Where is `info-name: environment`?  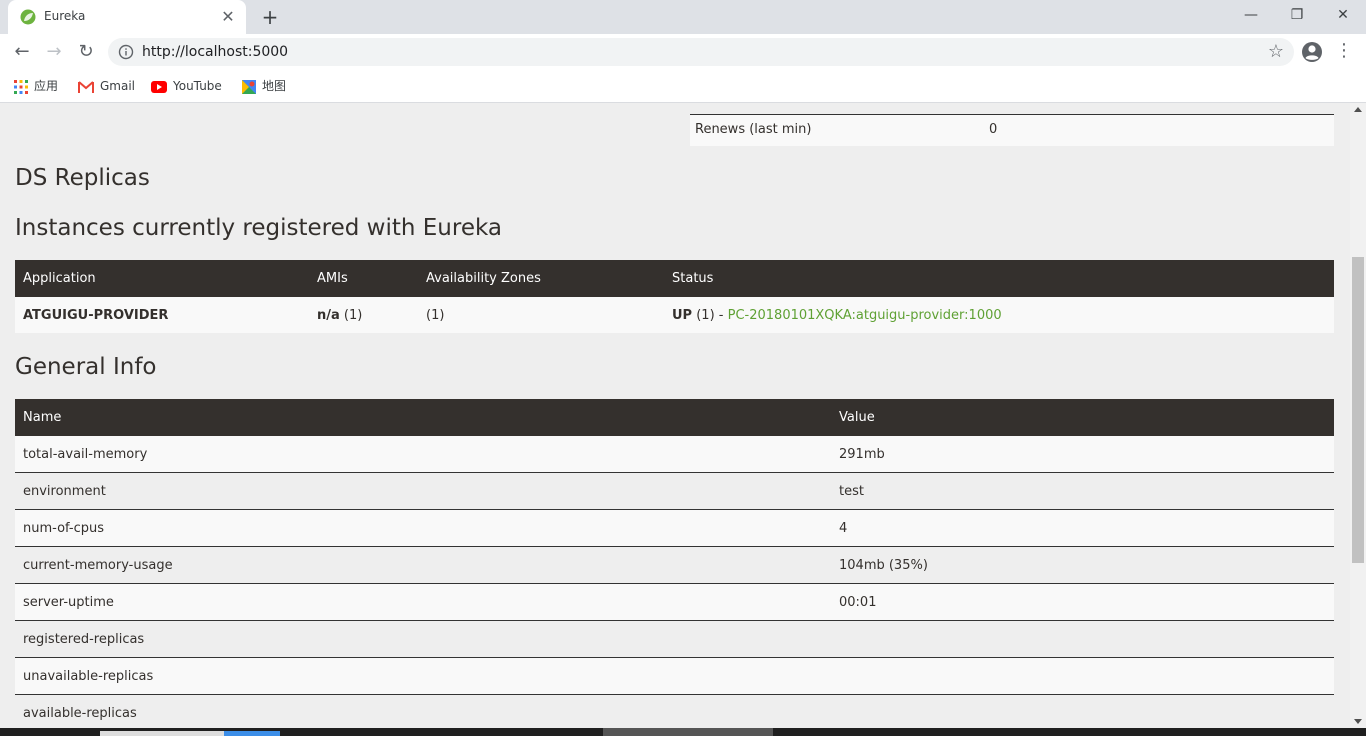 info-name: environment is located at coordinates (423, 491).